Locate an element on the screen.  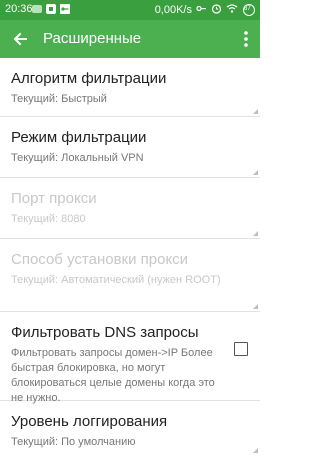
battery-level: 87 is located at coordinates (247, 8).